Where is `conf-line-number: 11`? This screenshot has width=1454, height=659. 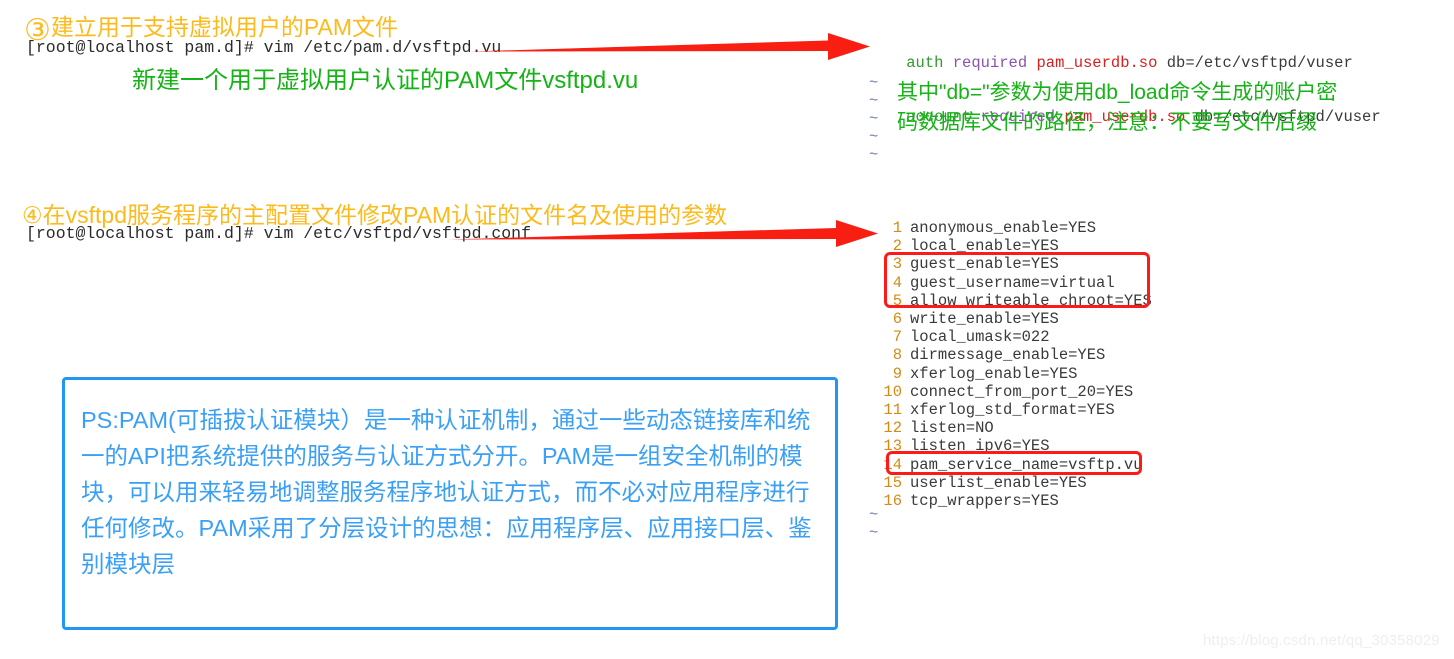 conf-line-number: 11 is located at coordinates (892, 410).